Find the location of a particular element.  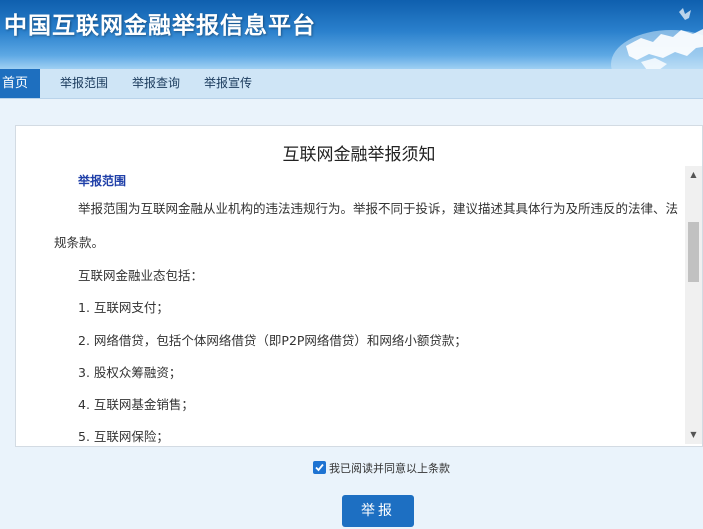

main-nav: 首页 举报范围 举报查询 举报宣传 is located at coordinates (351, 84).